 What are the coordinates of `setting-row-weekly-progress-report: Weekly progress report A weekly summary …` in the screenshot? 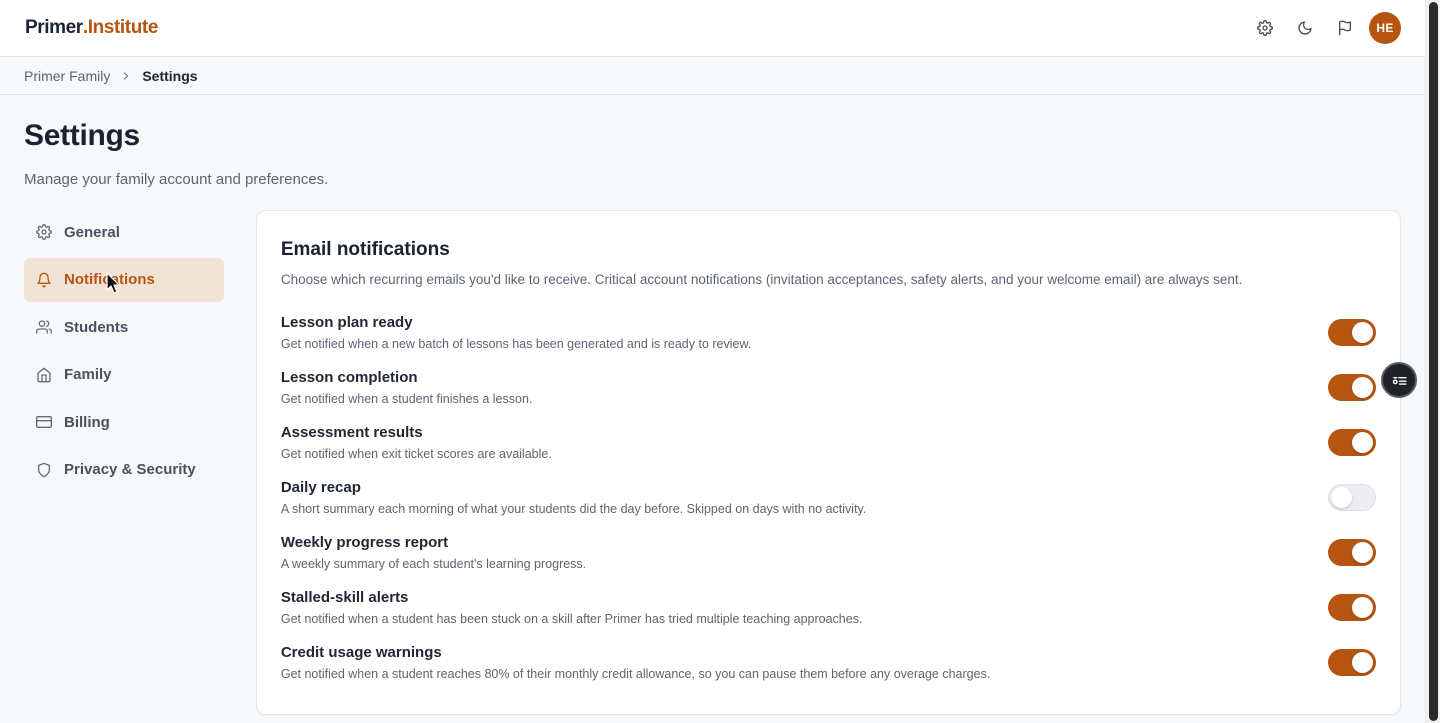 It's located at (828, 552).